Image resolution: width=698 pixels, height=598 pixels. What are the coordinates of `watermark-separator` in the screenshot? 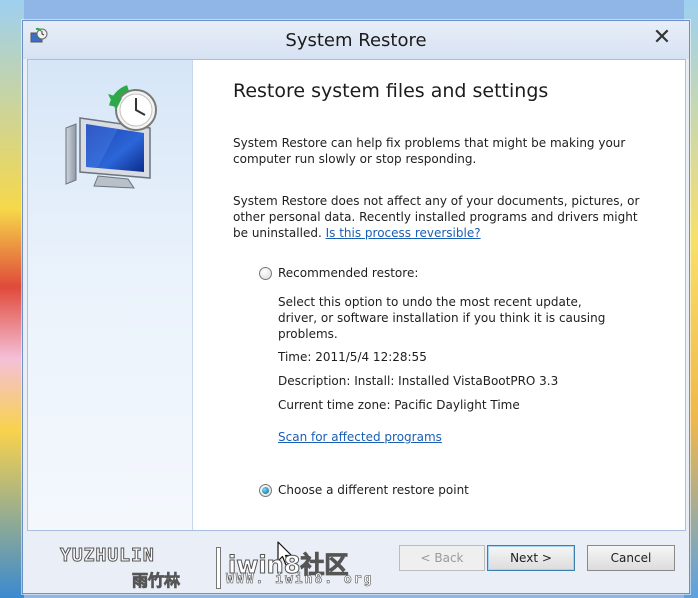 It's located at (218, 568).